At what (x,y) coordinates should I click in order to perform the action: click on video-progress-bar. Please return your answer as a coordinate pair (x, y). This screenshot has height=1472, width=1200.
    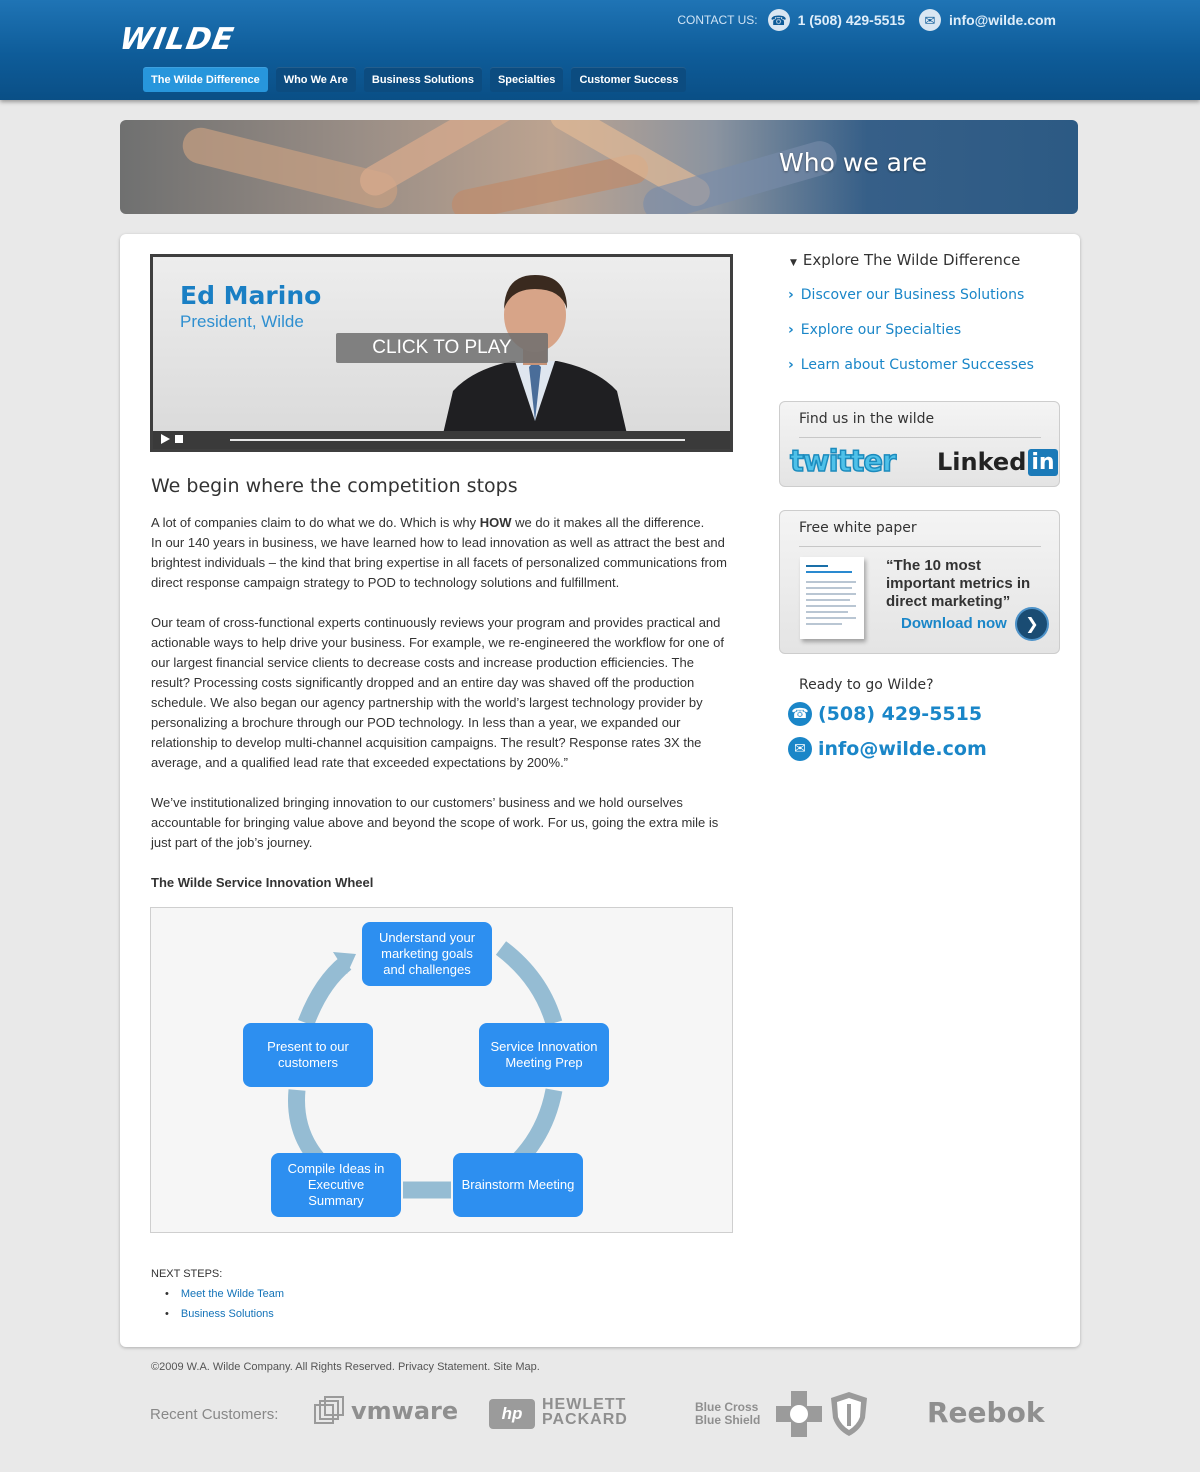
    Looking at the image, I should click on (457, 440).